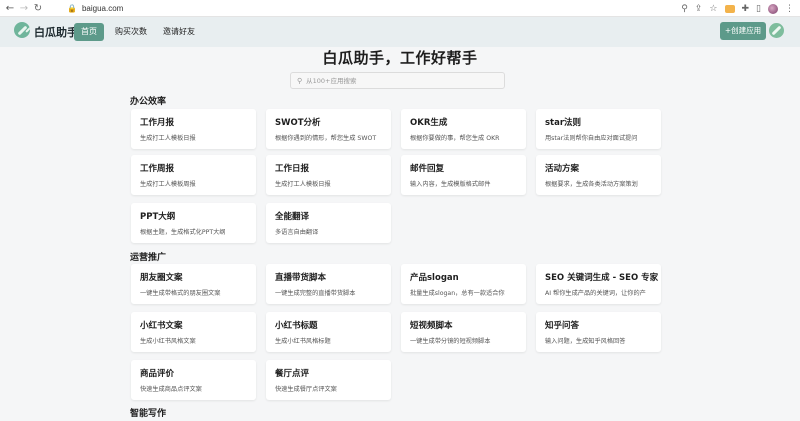  I want to click on share-icon: ⇪, so click(699, 9).